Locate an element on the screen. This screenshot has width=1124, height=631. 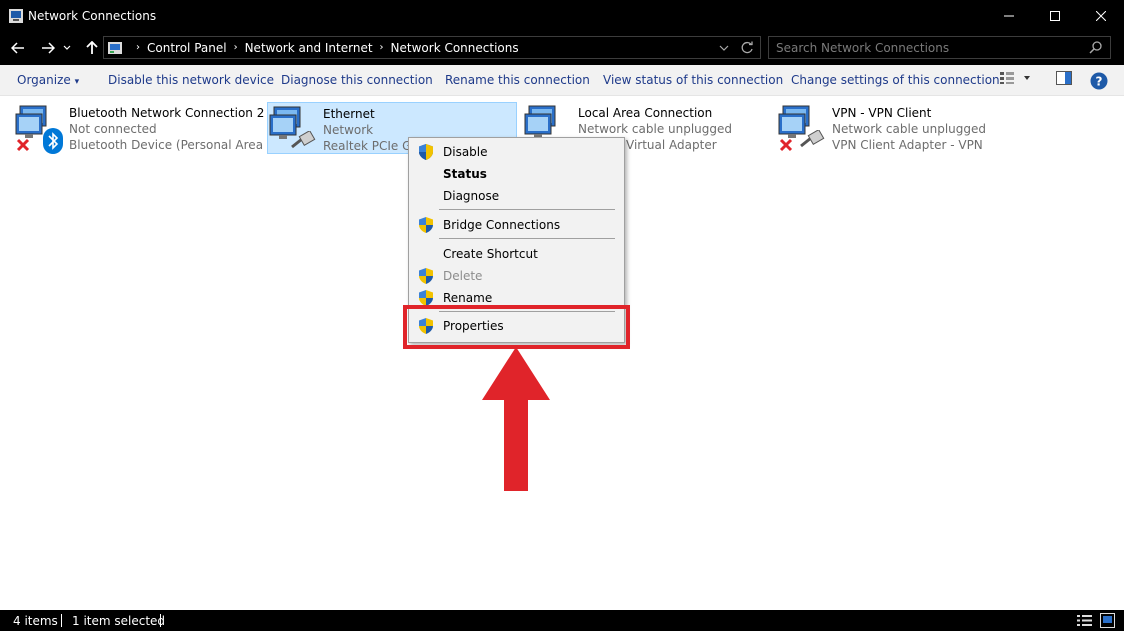
address-dropdown-icon is located at coordinates (724, 48).